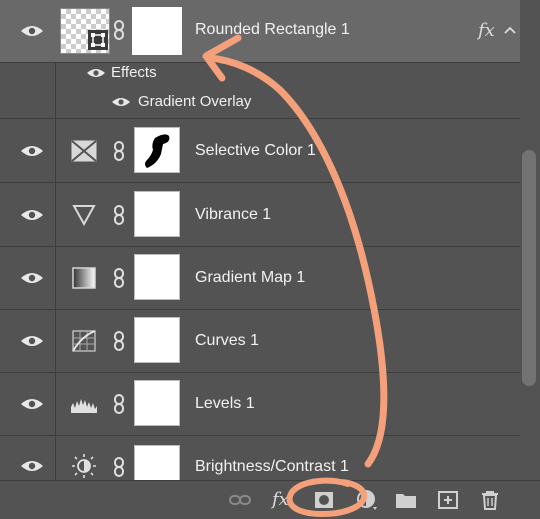 This screenshot has height=519, width=540. I want to click on layer-row-levels: Levels 1, so click(260, 404).